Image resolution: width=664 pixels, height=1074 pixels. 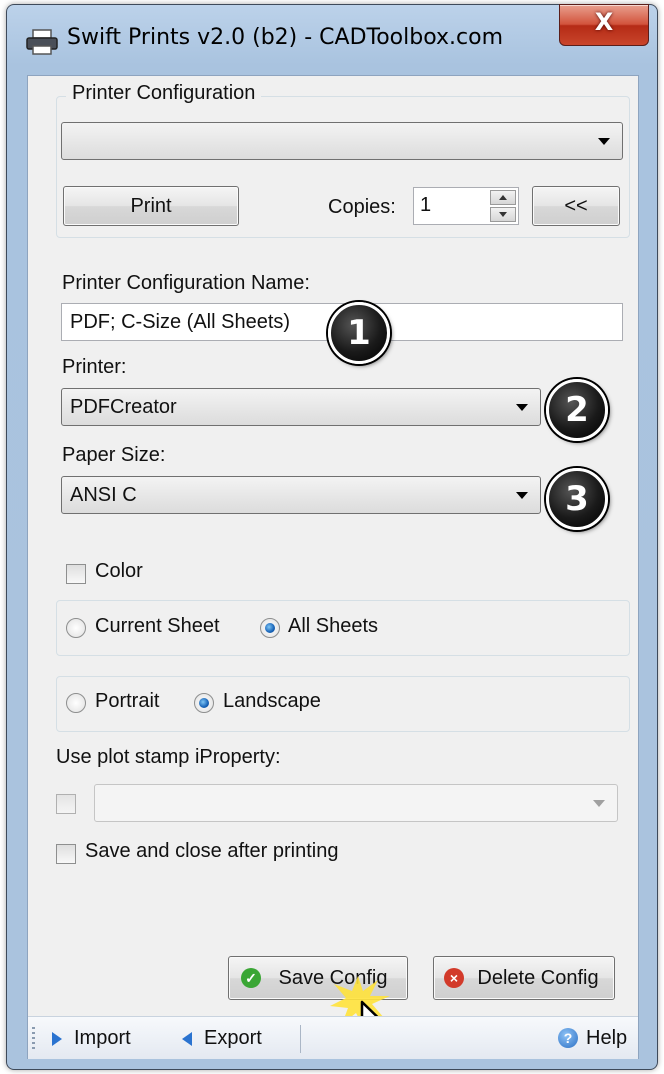 I want to click on color-checkbox, so click(x=76, y=574).